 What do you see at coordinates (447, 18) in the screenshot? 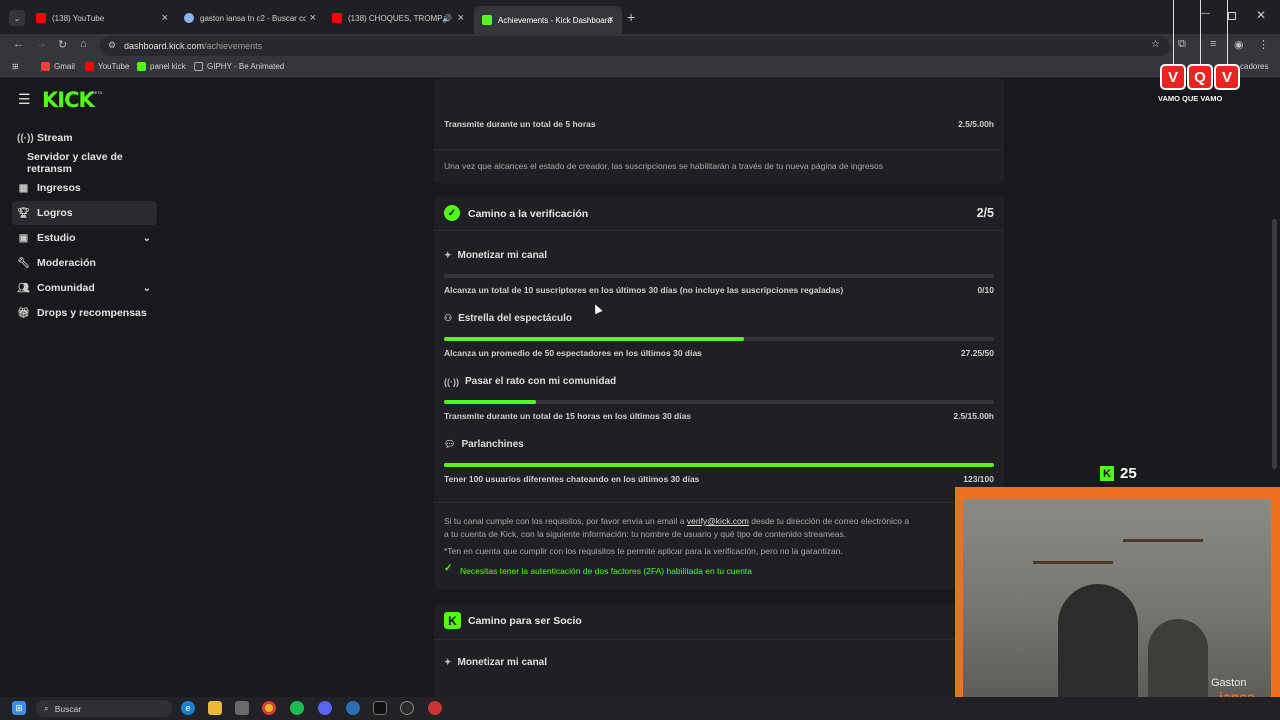
I see `speaker-icon: 🔊` at bounding box center [447, 18].